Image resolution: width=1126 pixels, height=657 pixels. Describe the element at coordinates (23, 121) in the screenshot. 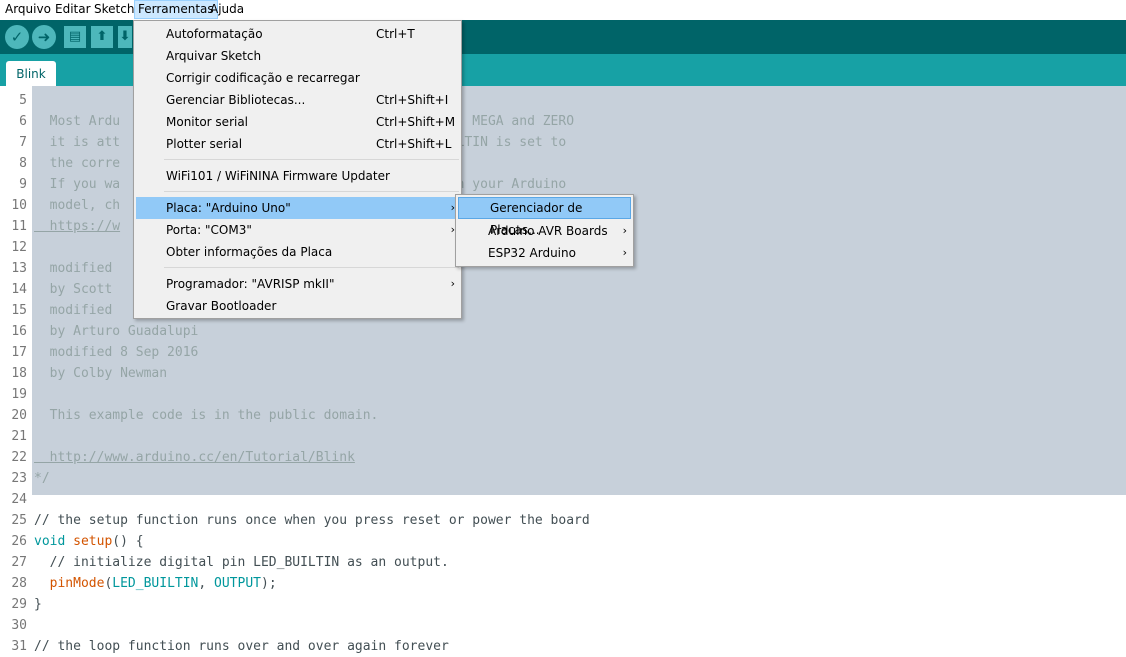

I see `line-number: 6` at that location.